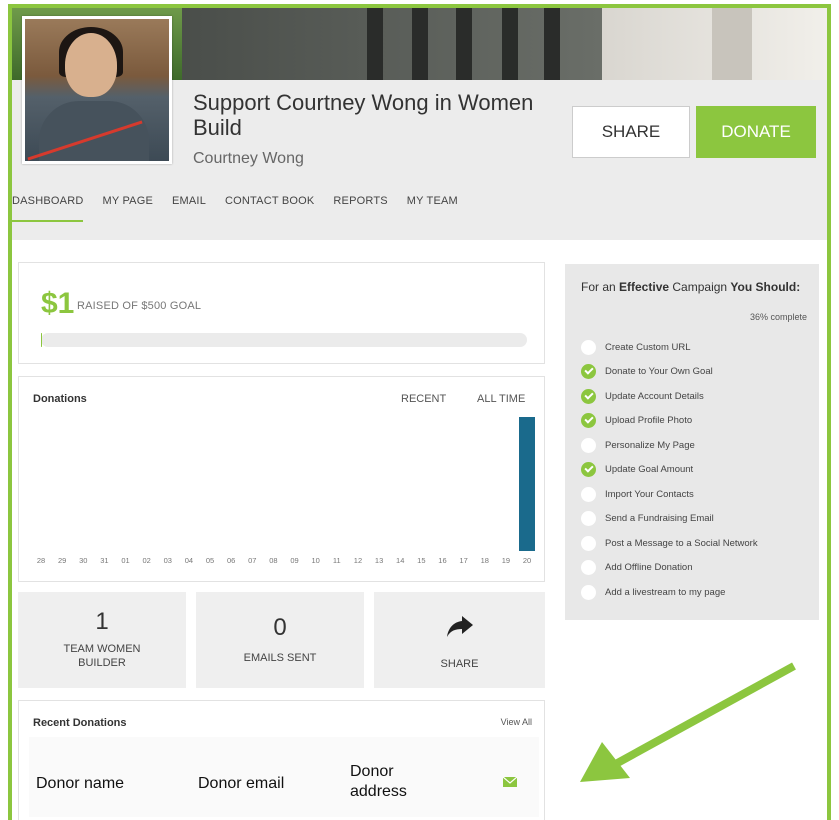 The width and height of the screenshot is (839, 820). I want to click on chart-tick-label: 14, so click(400, 560).